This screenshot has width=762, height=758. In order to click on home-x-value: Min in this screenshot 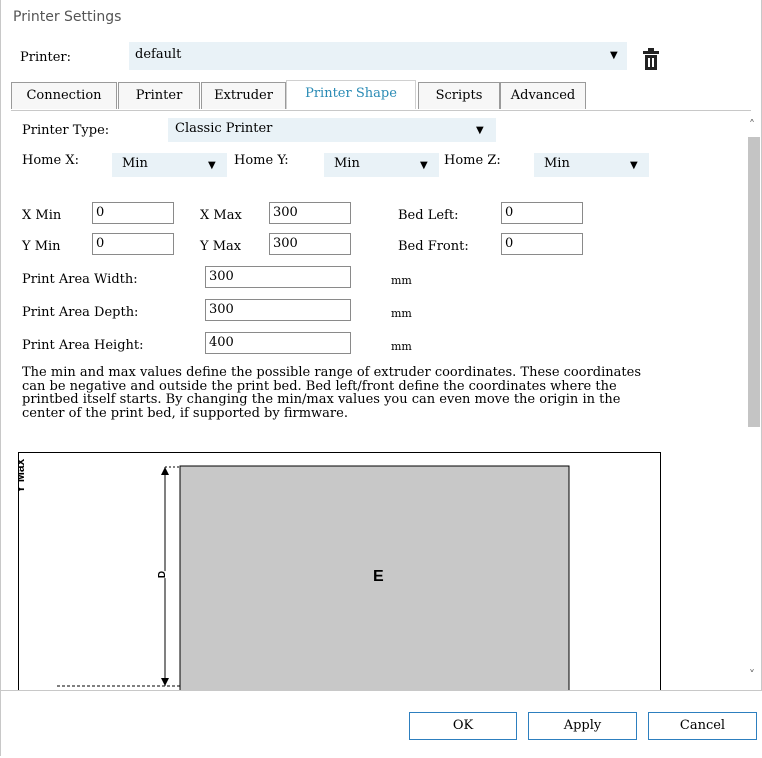, I will do `click(135, 163)`.